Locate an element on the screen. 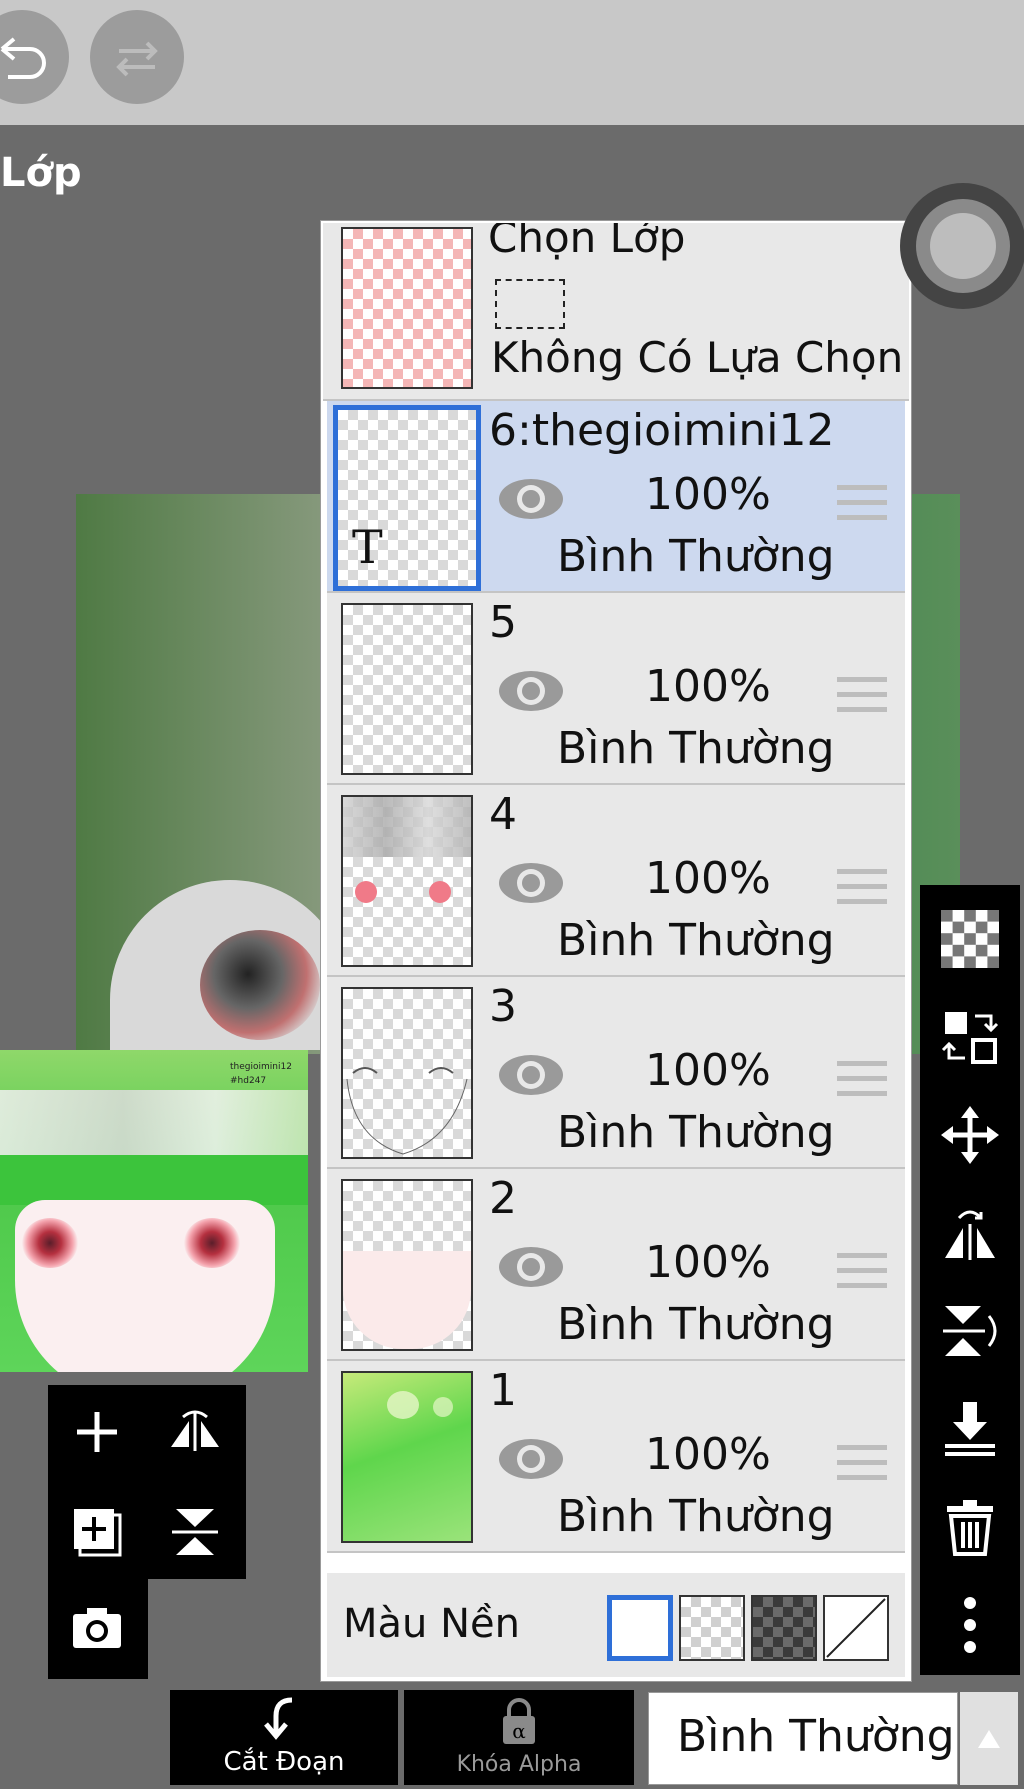 The width and height of the screenshot is (1024, 1789). thumb-bokeh is located at coordinates (403, 1405).